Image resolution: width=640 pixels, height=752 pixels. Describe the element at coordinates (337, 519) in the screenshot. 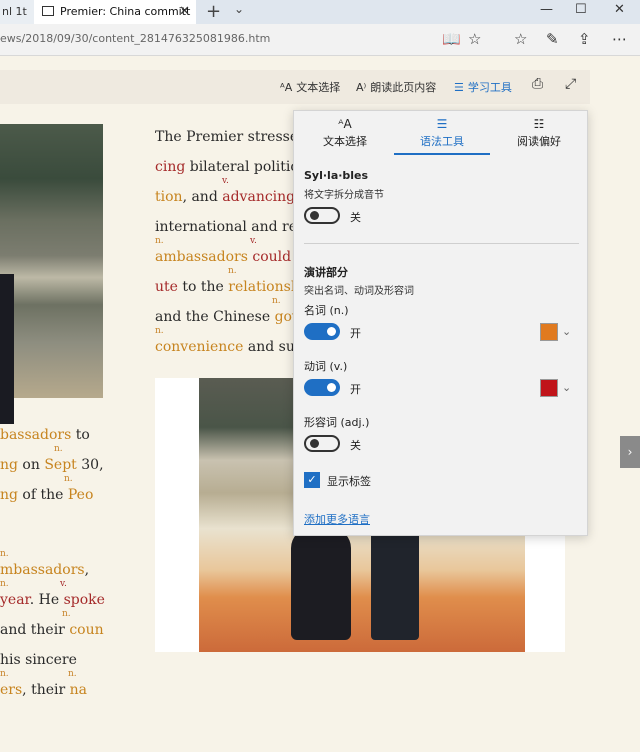

I see `add-more-languages-link: 添加更多语言` at that location.